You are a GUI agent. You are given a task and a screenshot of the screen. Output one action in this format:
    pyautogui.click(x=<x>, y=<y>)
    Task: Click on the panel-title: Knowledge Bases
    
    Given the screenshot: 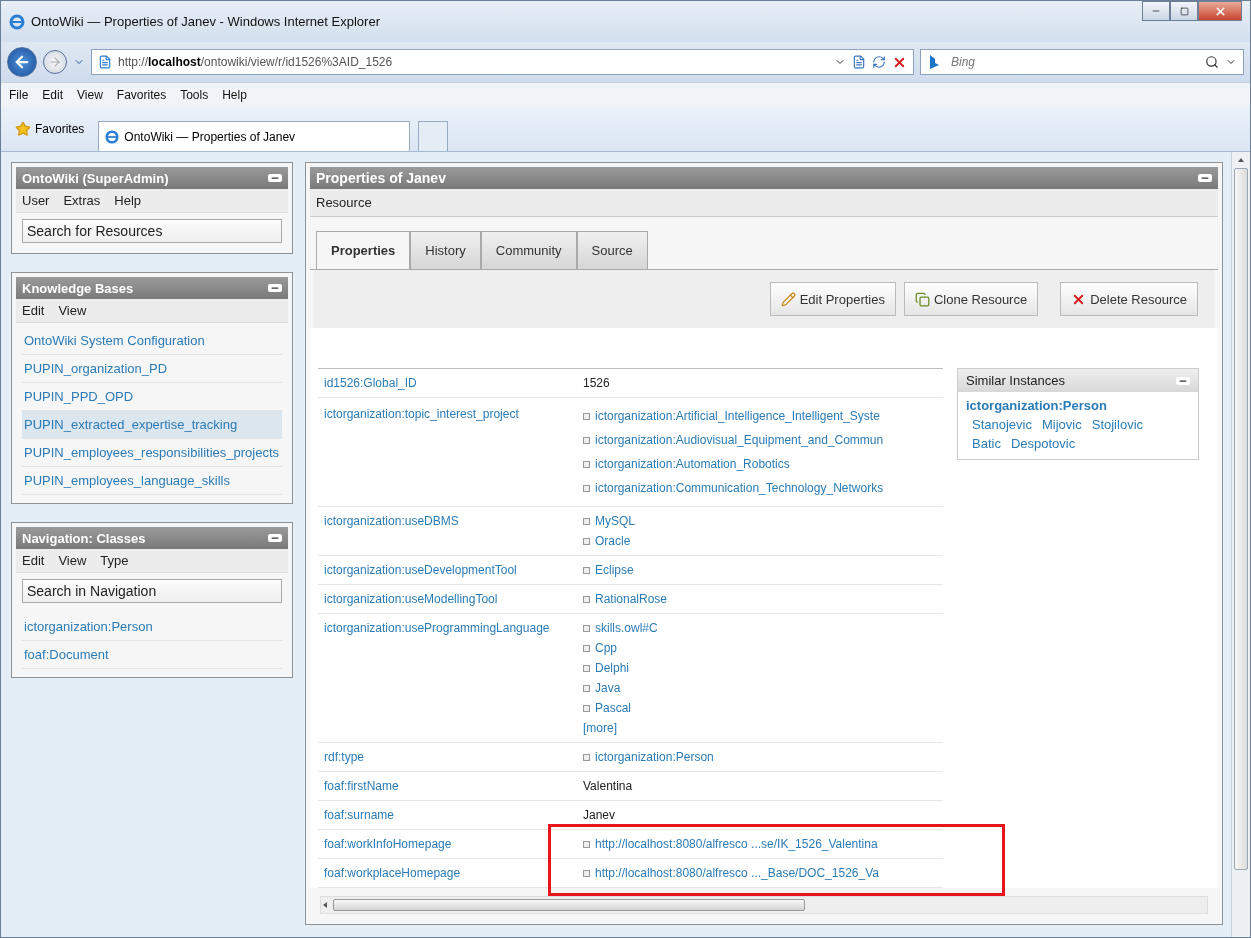 What is the action you would take?
    pyautogui.click(x=78, y=288)
    